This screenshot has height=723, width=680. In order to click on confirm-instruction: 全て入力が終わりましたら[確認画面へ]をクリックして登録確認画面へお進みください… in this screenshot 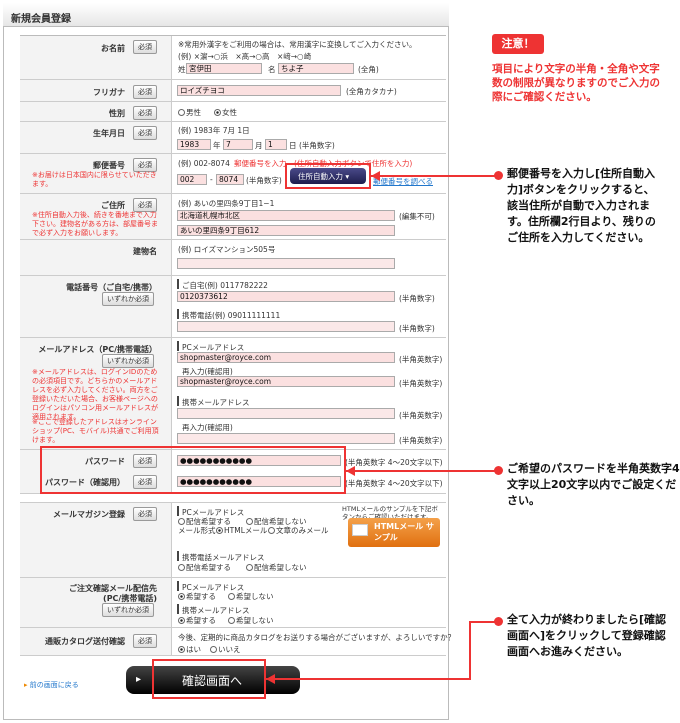, I will do `click(587, 635)`.